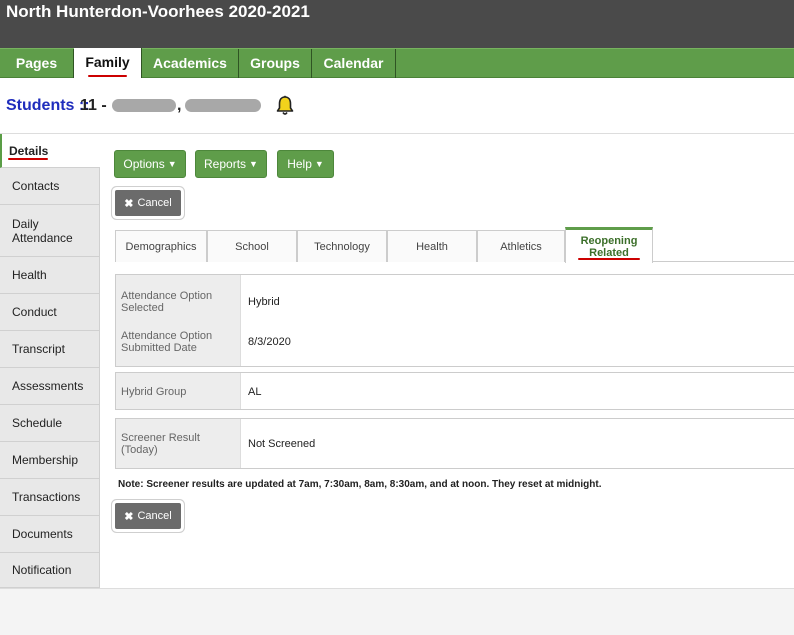 This screenshot has height=635, width=794. What do you see at coordinates (167, 302) in the screenshot?
I see `attendance-option-label: Attendance Option Selected` at bounding box center [167, 302].